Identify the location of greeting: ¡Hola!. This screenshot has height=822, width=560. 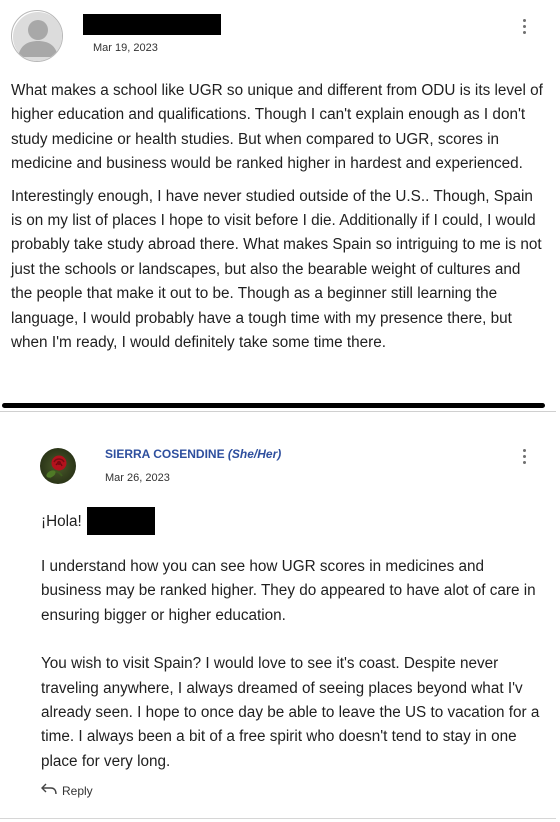
(61, 522).